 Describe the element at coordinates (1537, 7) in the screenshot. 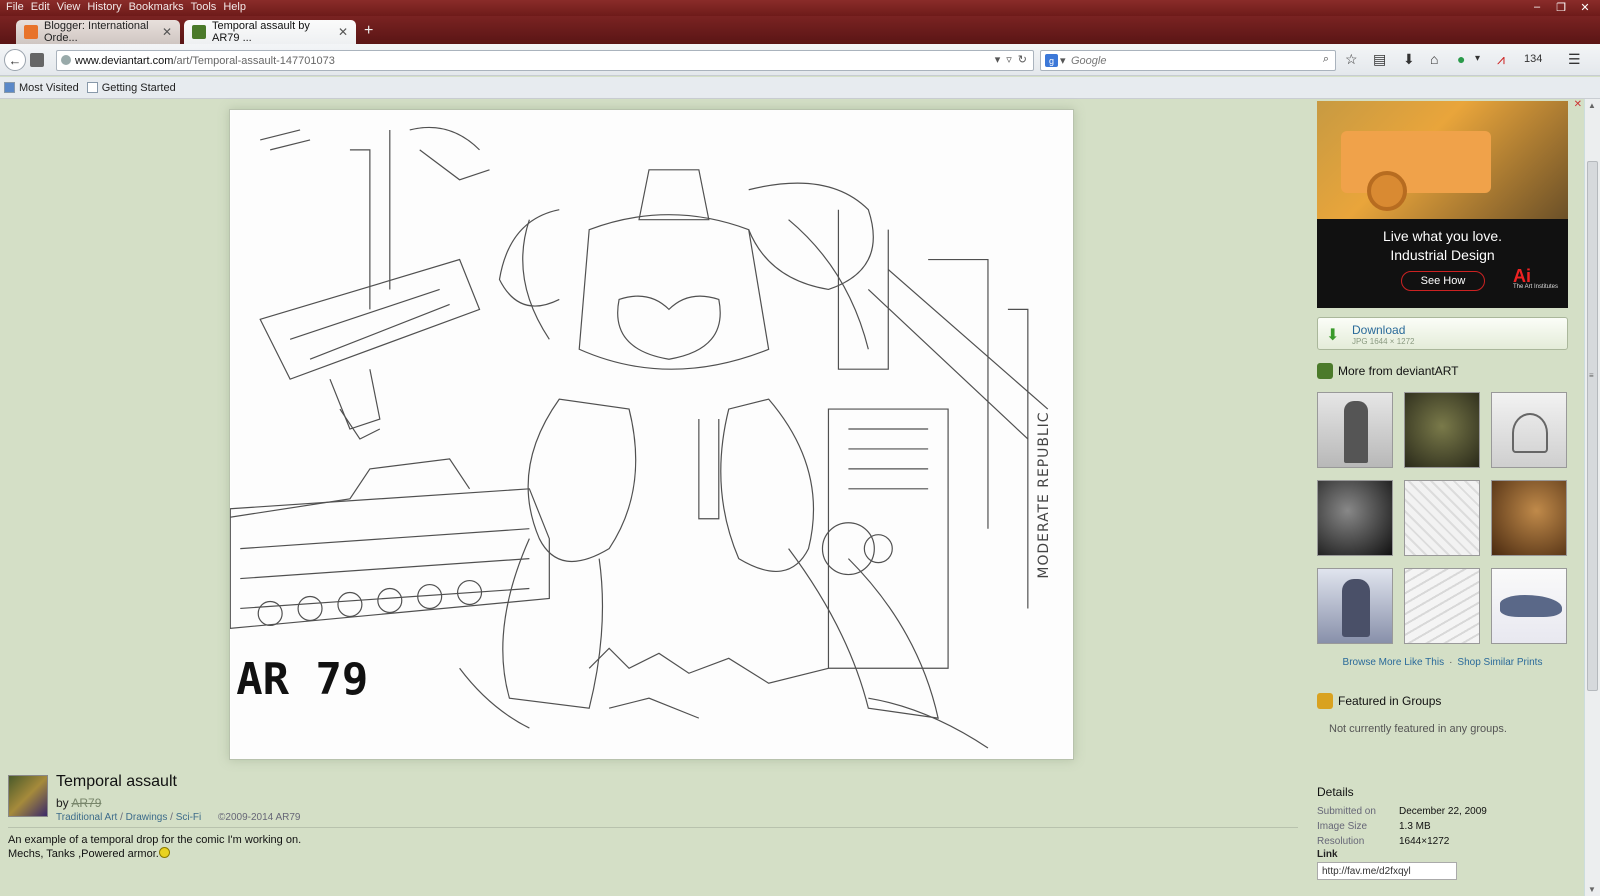

I see `minimize-button: –` at that location.